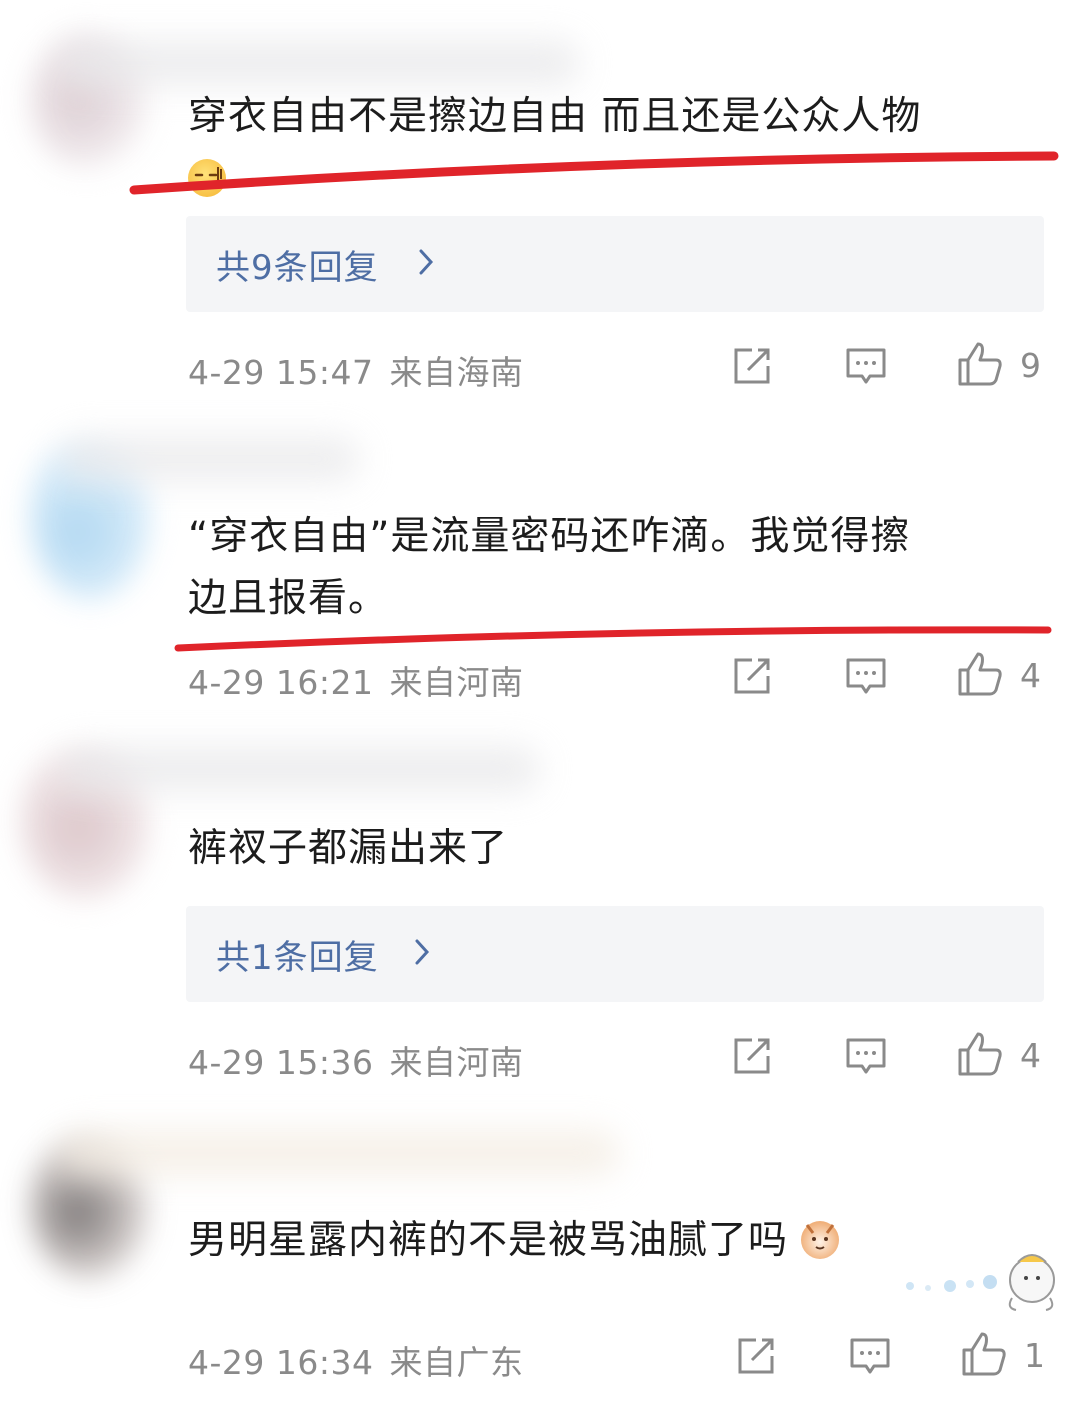 This screenshot has width=1080, height=1412. I want to click on comment-meta: 4-29 16:21 来自河南, so click(356, 680).